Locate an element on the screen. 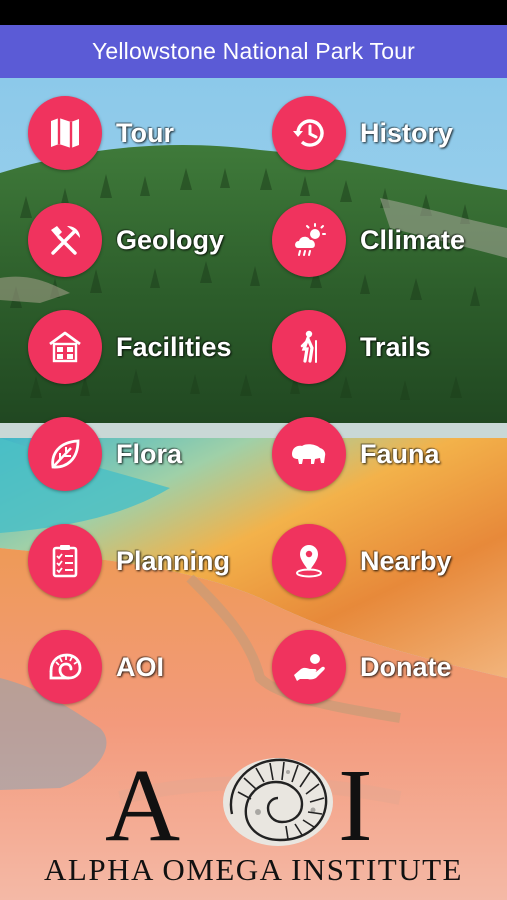 The image size is (507, 900). menu-item-planning: Planning is located at coordinates (129, 561).